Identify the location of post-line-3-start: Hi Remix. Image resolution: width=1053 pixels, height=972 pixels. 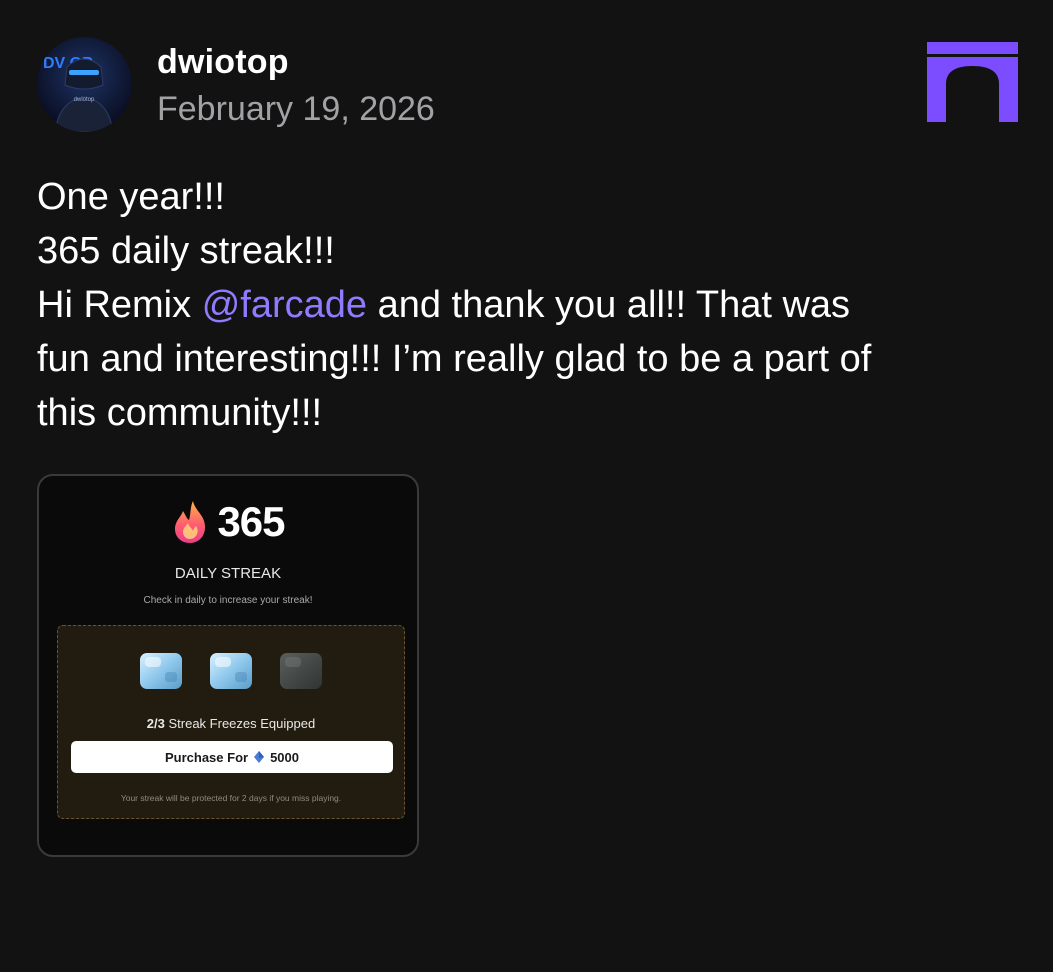
(119, 305).